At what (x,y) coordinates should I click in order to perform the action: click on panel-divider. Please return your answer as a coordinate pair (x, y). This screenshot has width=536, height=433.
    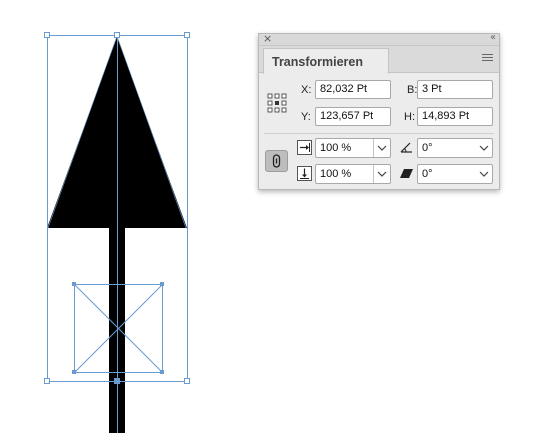
    Looking at the image, I should click on (379, 133).